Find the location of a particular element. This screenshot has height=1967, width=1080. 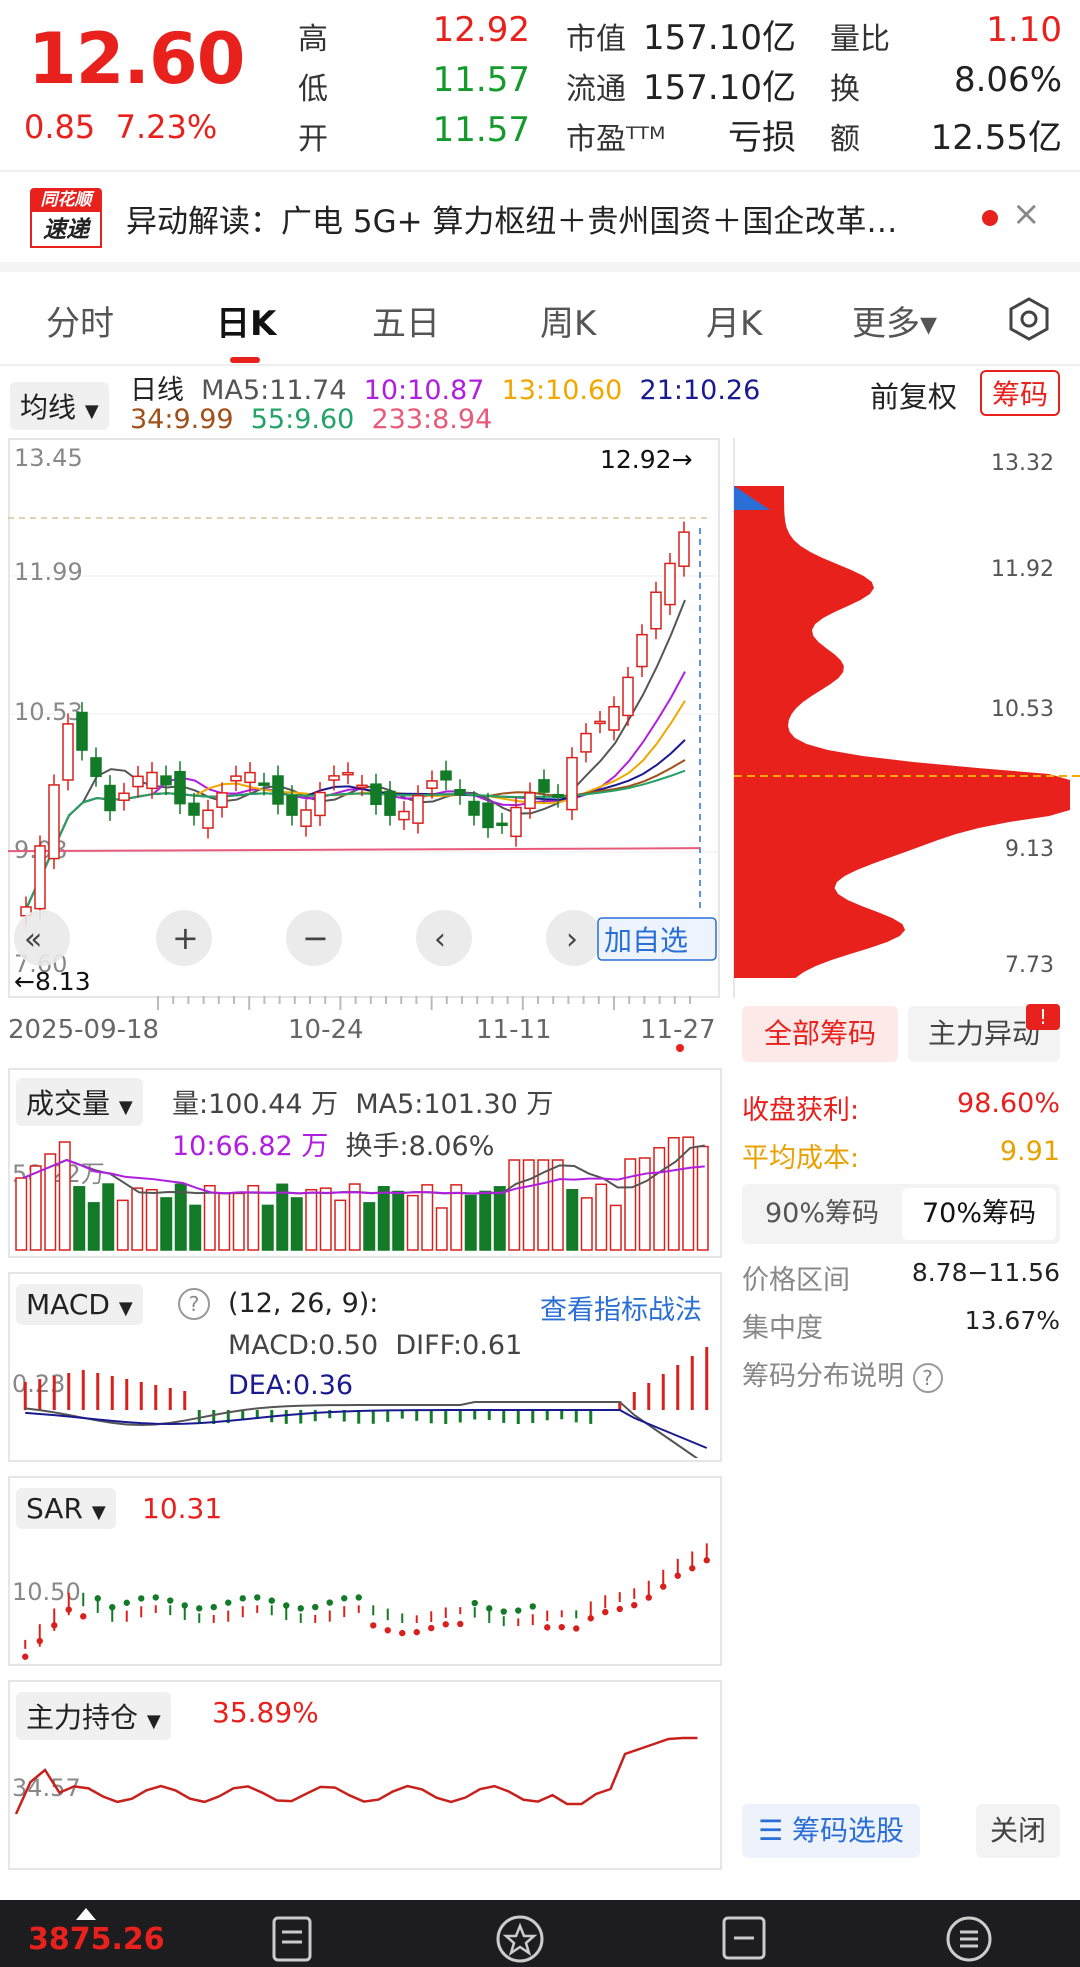

chip-stock-pick-button: ☰ 筹码选股 is located at coordinates (831, 1831).